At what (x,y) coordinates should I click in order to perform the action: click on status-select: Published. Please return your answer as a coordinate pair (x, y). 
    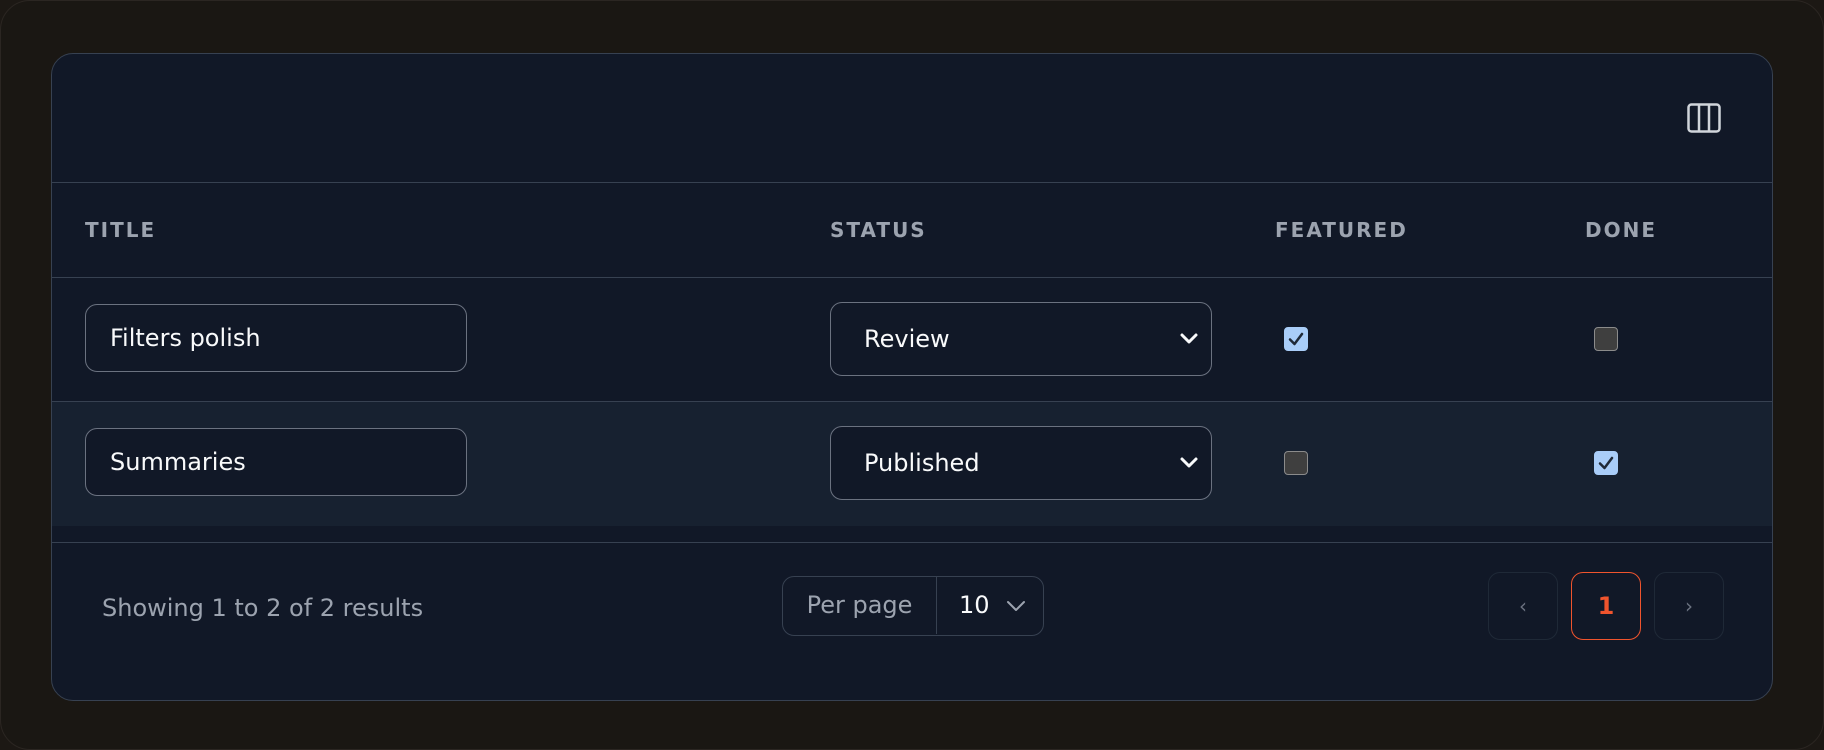
    Looking at the image, I should click on (1021, 463).